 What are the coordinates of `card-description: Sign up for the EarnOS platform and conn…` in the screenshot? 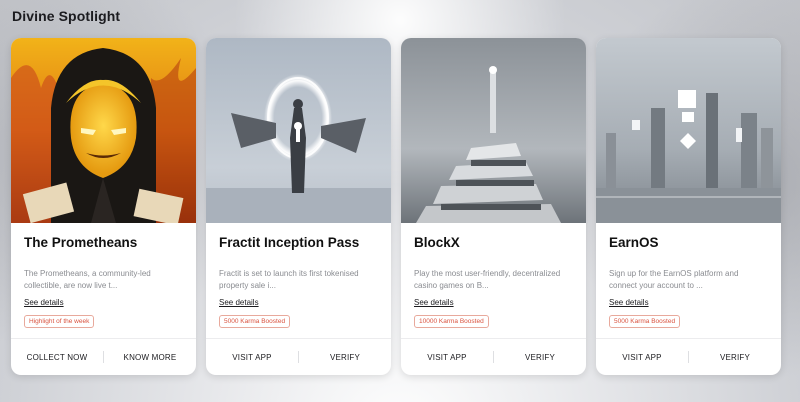 It's located at (674, 279).